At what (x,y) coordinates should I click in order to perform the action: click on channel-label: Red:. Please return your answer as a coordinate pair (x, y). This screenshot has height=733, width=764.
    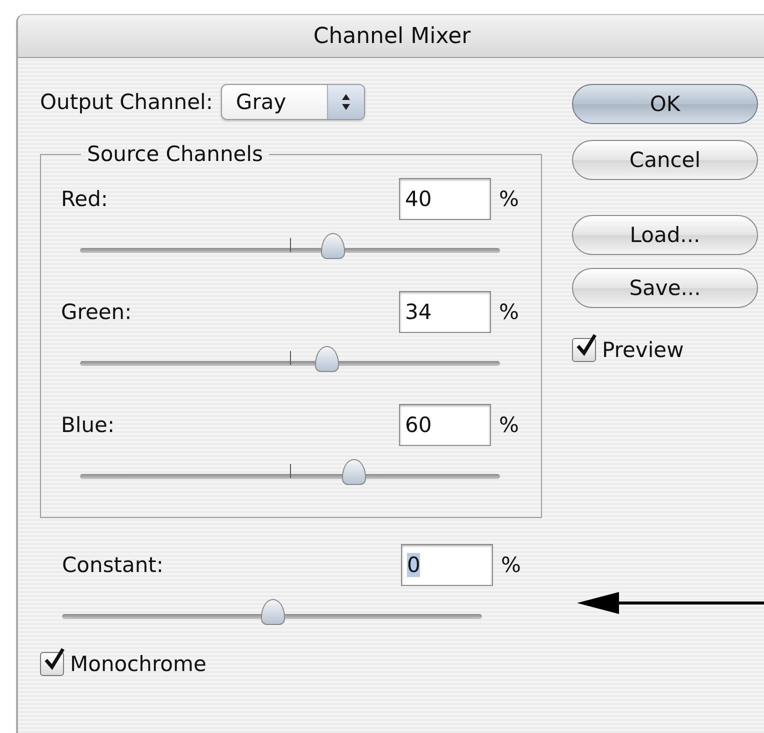
    Looking at the image, I should click on (85, 199).